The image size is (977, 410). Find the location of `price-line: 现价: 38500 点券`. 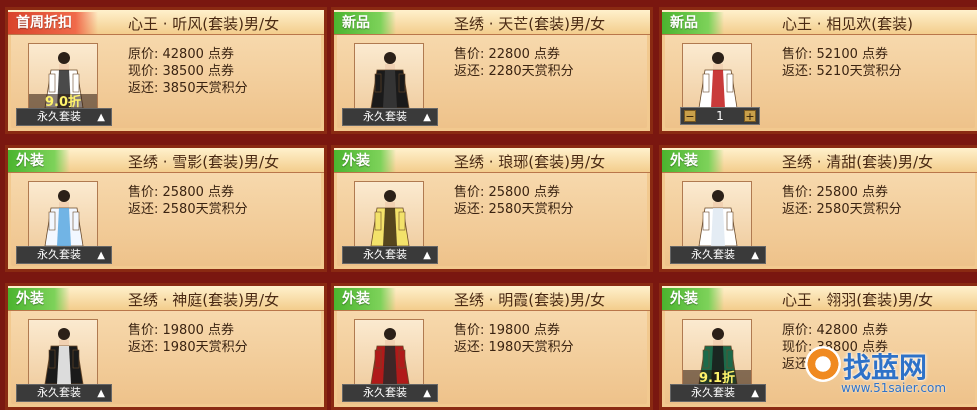

price-line: 现价: 38500 点券 is located at coordinates (181, 71).